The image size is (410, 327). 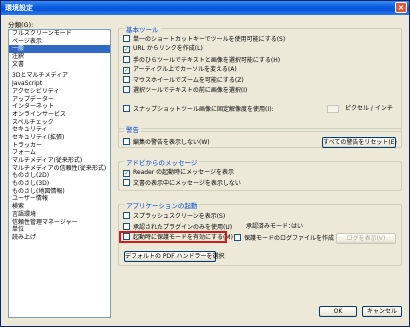 I want to click on category-item: 文書, so click(x=59, y=65).